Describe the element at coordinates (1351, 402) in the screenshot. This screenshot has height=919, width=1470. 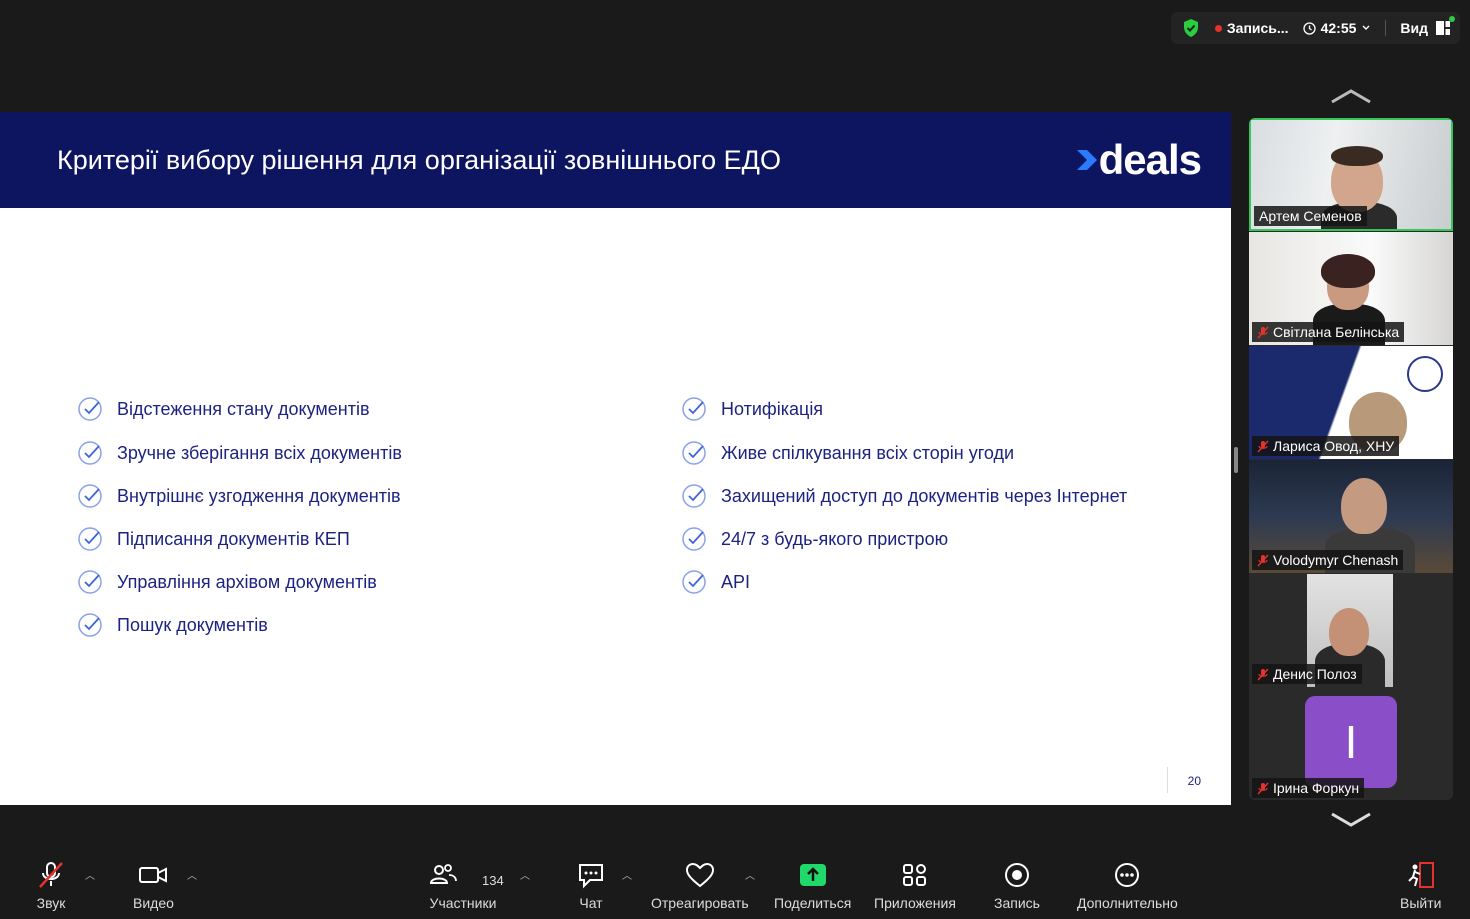
I see `participant-tile: Лариса Овод, ХНУ` at that location.